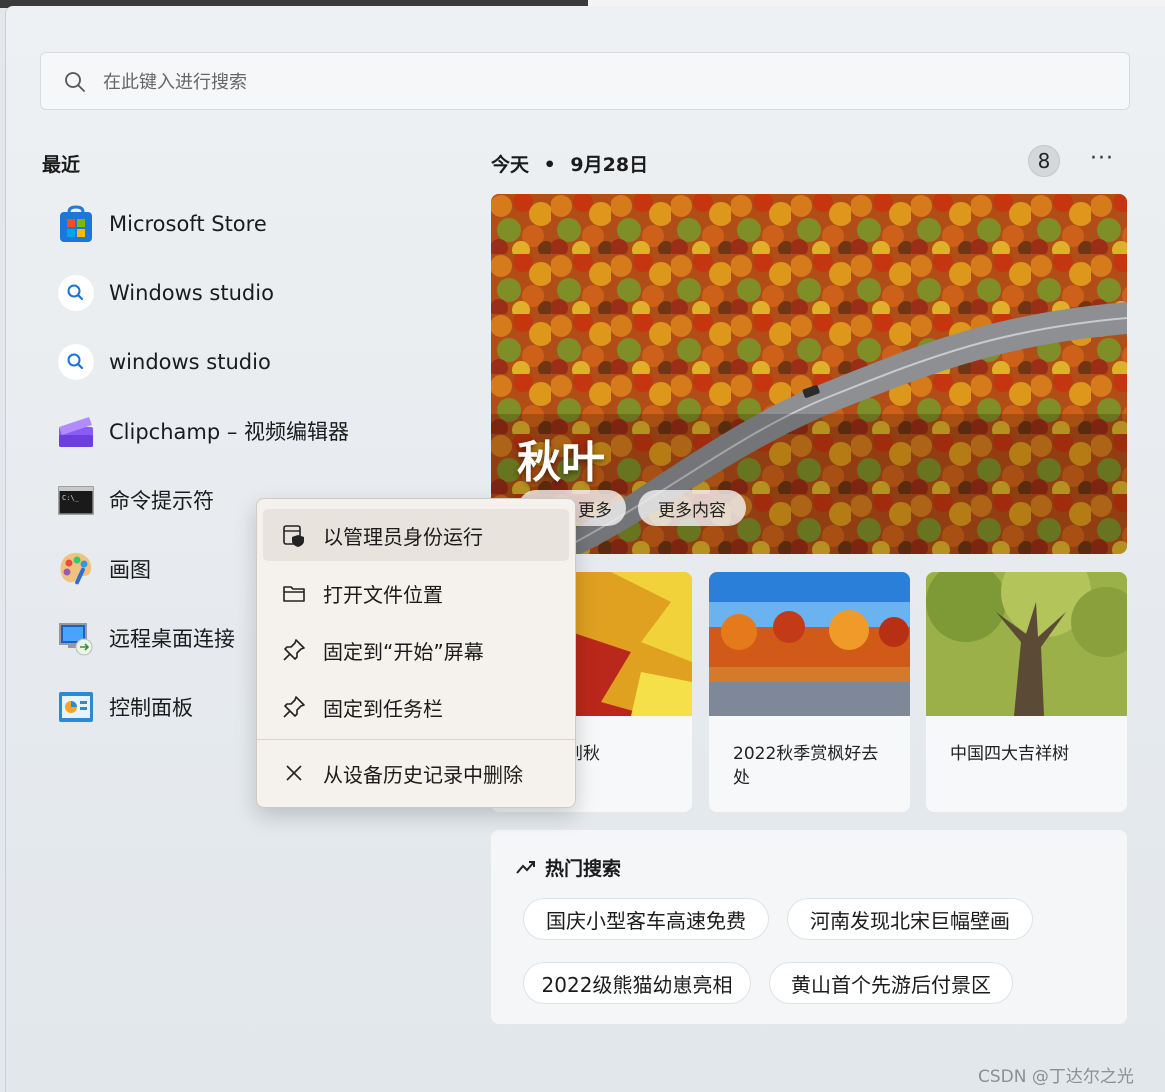  I want to click on menu-item-label: 以管理员身份运行, so click(403, 536).